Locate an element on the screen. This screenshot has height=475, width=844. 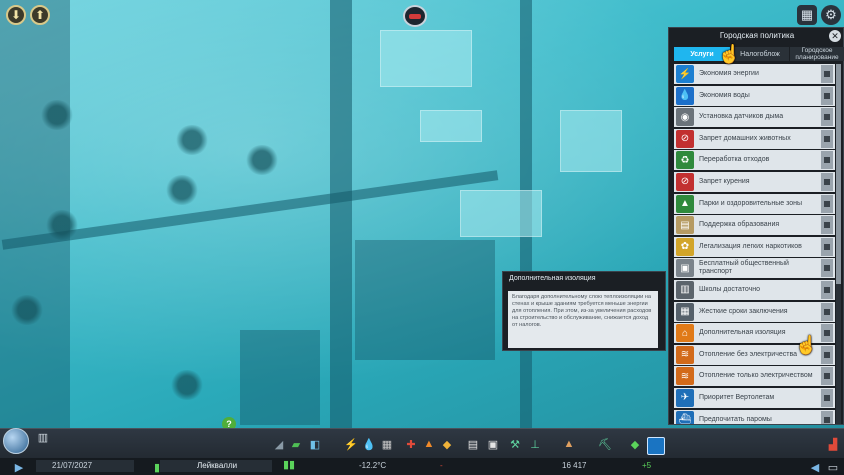
policies-button is located at coordinates (656, 446).